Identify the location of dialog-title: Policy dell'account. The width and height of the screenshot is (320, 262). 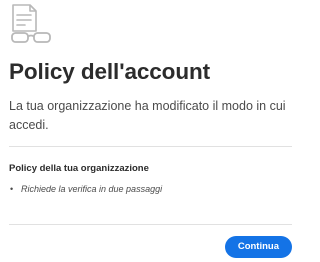
(110, 71).